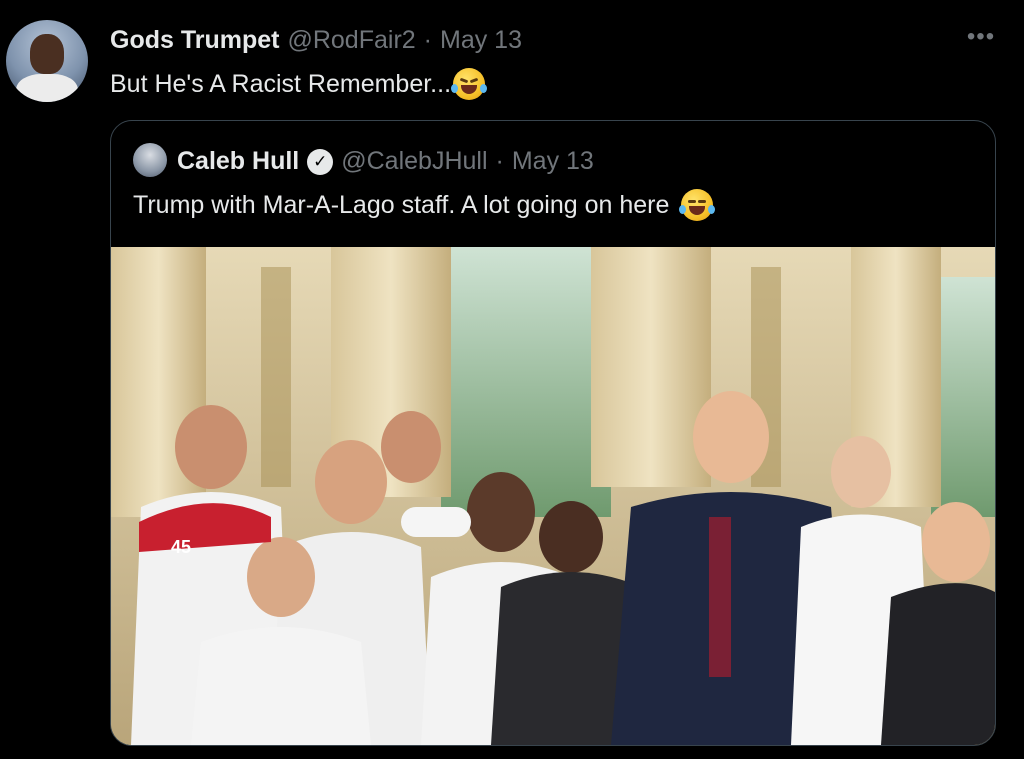 The height and width of the screenshot is (759, 1024). I want to click on quoted-author-display-name: Caleb Hull, so click(238, 161).